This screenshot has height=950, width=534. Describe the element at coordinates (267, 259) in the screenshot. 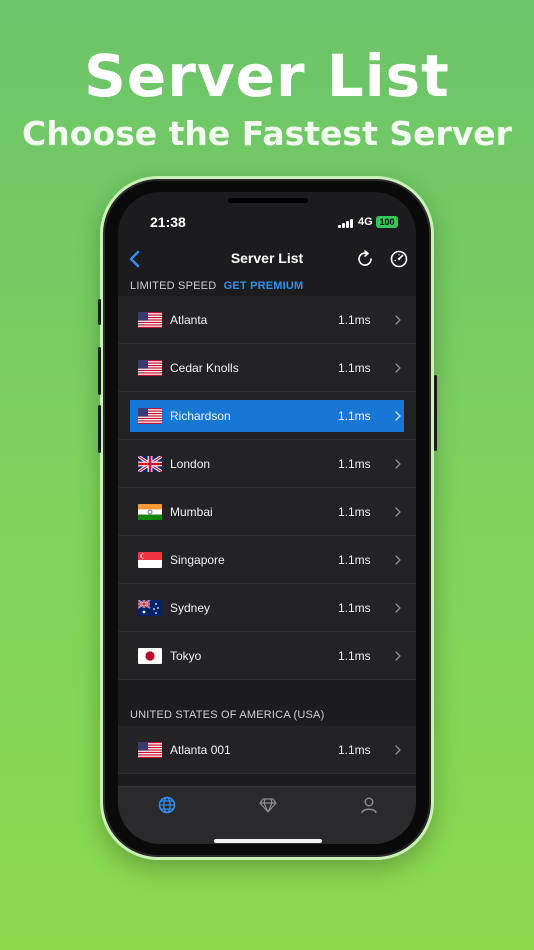

I see `navigation-bar: Server List` at that location.